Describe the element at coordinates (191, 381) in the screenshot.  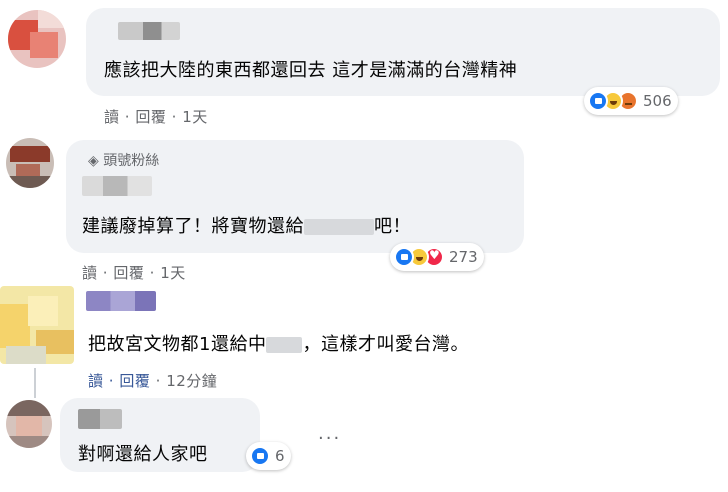
I see `timestamp: 12分鐘` at that location.